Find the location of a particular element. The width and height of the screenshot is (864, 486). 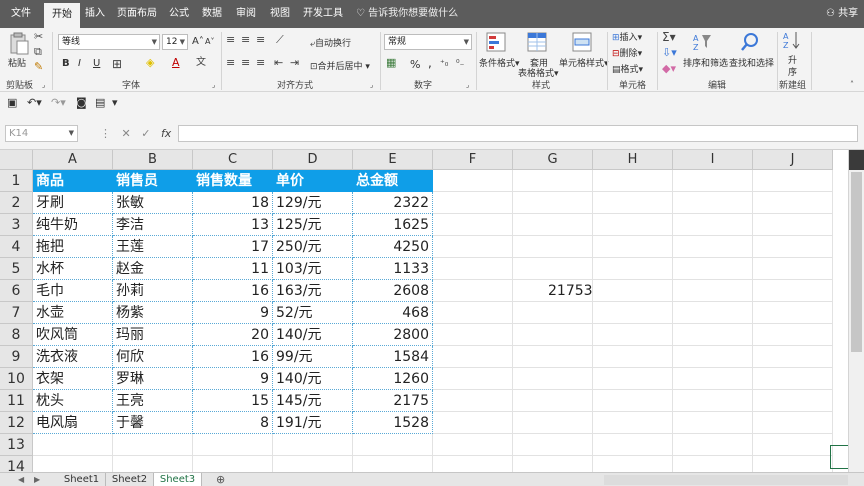

table-cell: 玛丽 is located at coordinates (153, 335).